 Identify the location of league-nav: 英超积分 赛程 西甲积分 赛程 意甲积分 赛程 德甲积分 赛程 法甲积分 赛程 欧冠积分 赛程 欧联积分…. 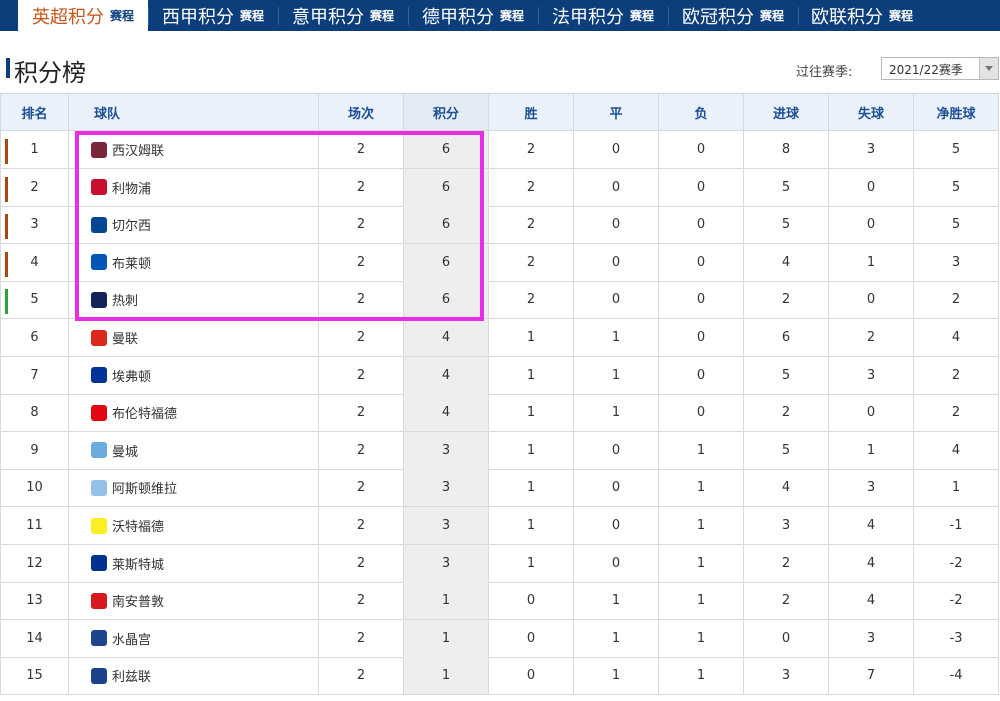
(500, 15).